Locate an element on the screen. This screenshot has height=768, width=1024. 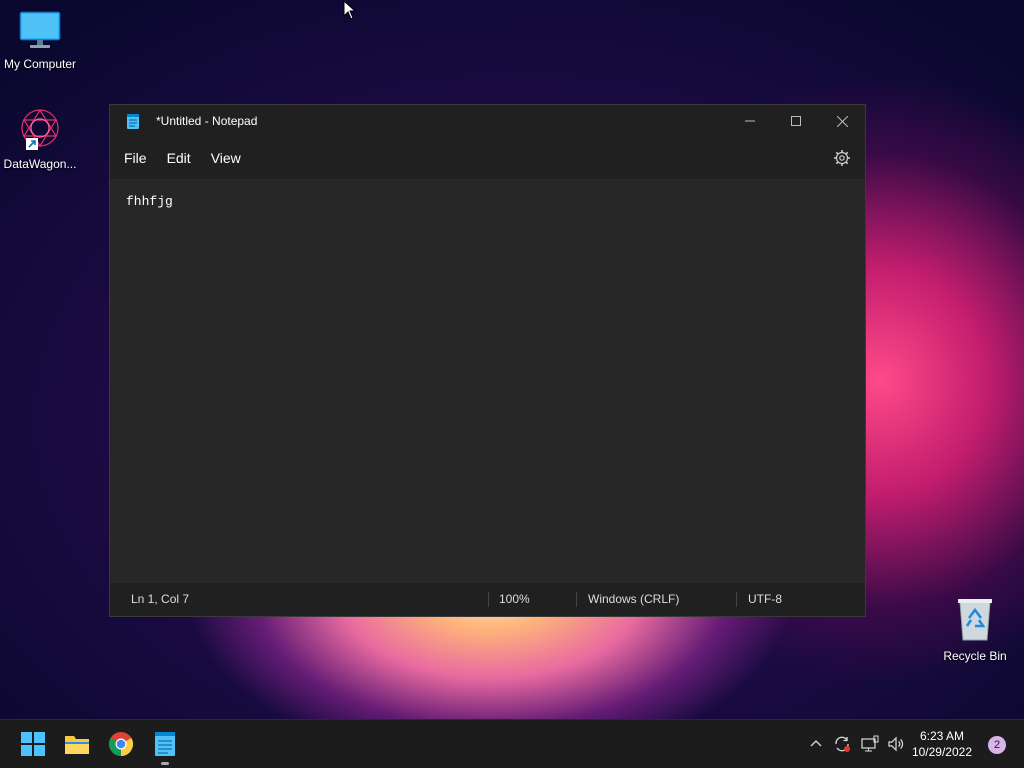
minimize-icon is located at coordinates (750, 121).